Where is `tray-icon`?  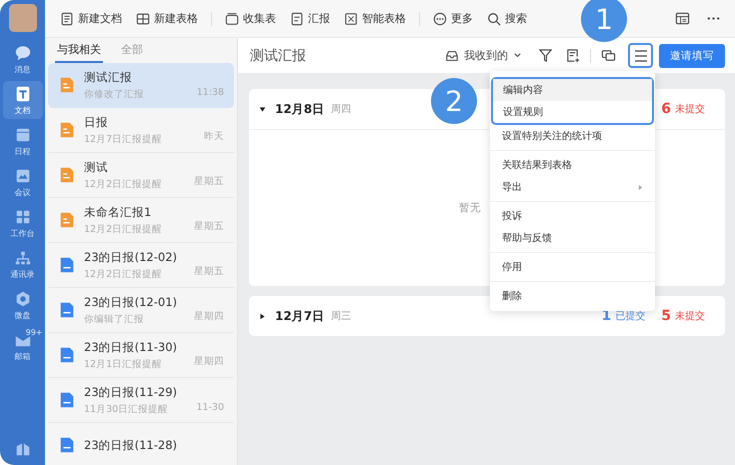
tray-icon is located at coordinates (232, 19).